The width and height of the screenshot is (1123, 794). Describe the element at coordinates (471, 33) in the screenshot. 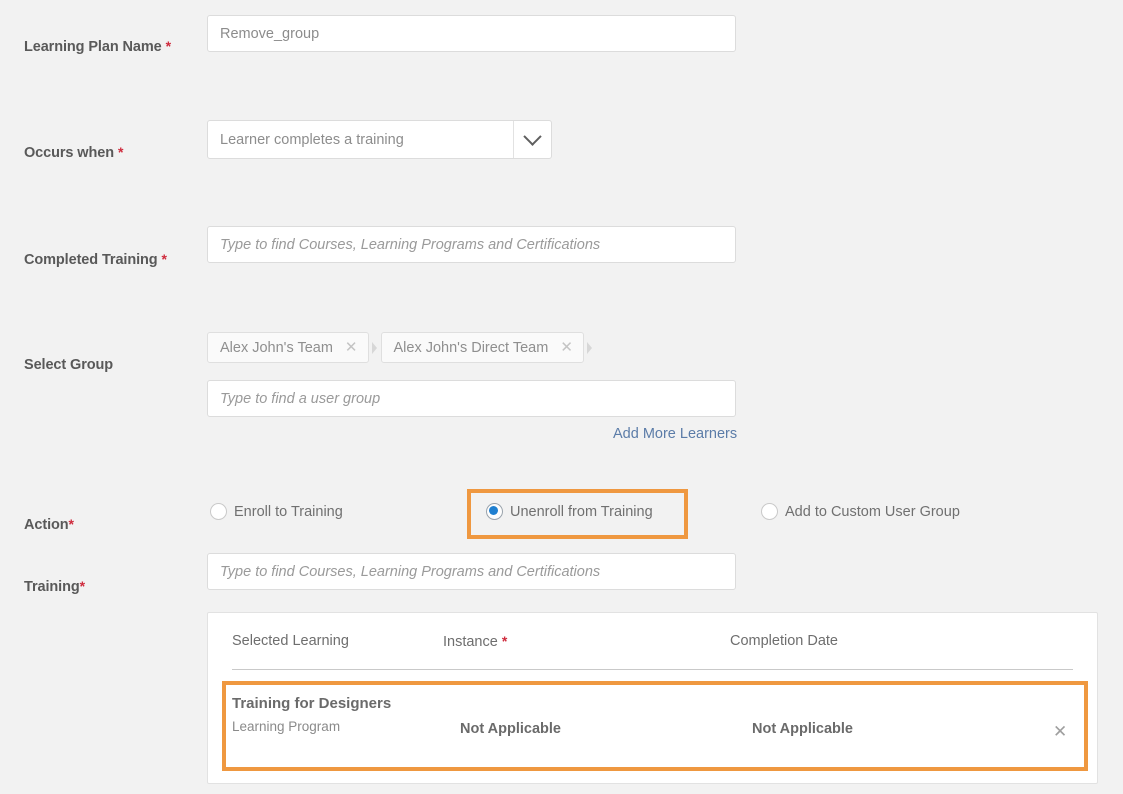

I see `learning-plan-name-input: Remove_group` at that location.